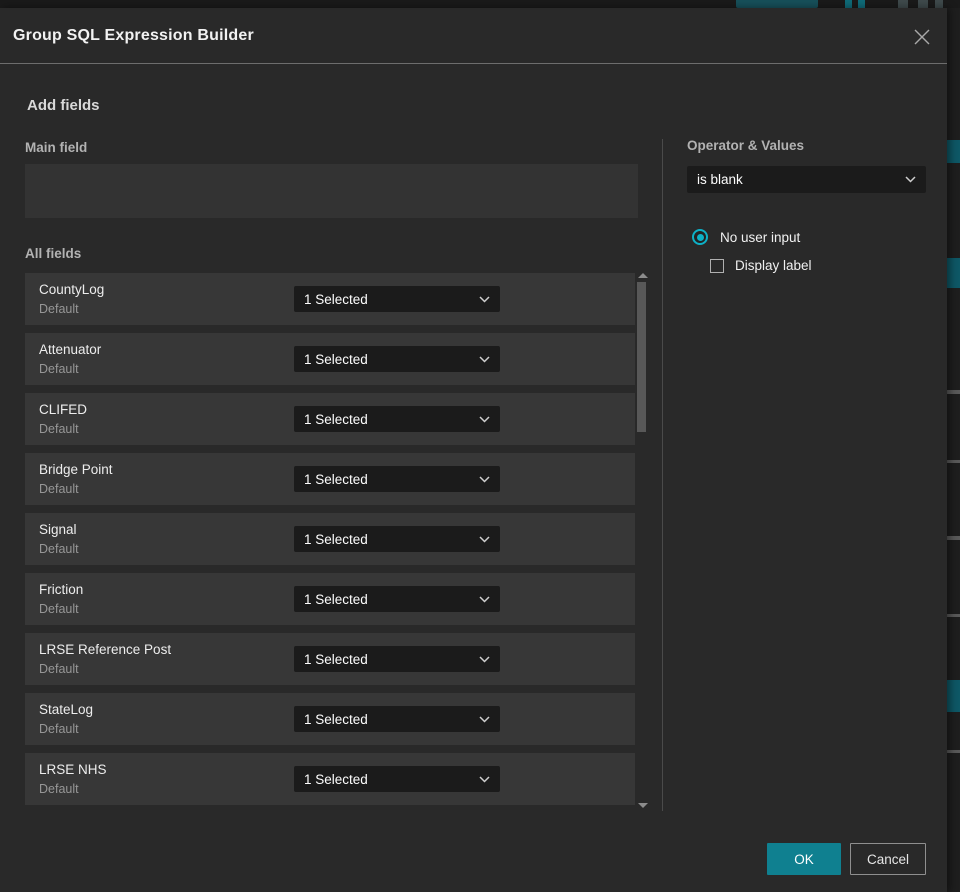 The width and height of the screenshot is (960, 892). What do you see at coordinates (133, 35) in the screenshot?
I see `dialog-title: Group SQL Expression Builder` at bounding box center [133, 35].